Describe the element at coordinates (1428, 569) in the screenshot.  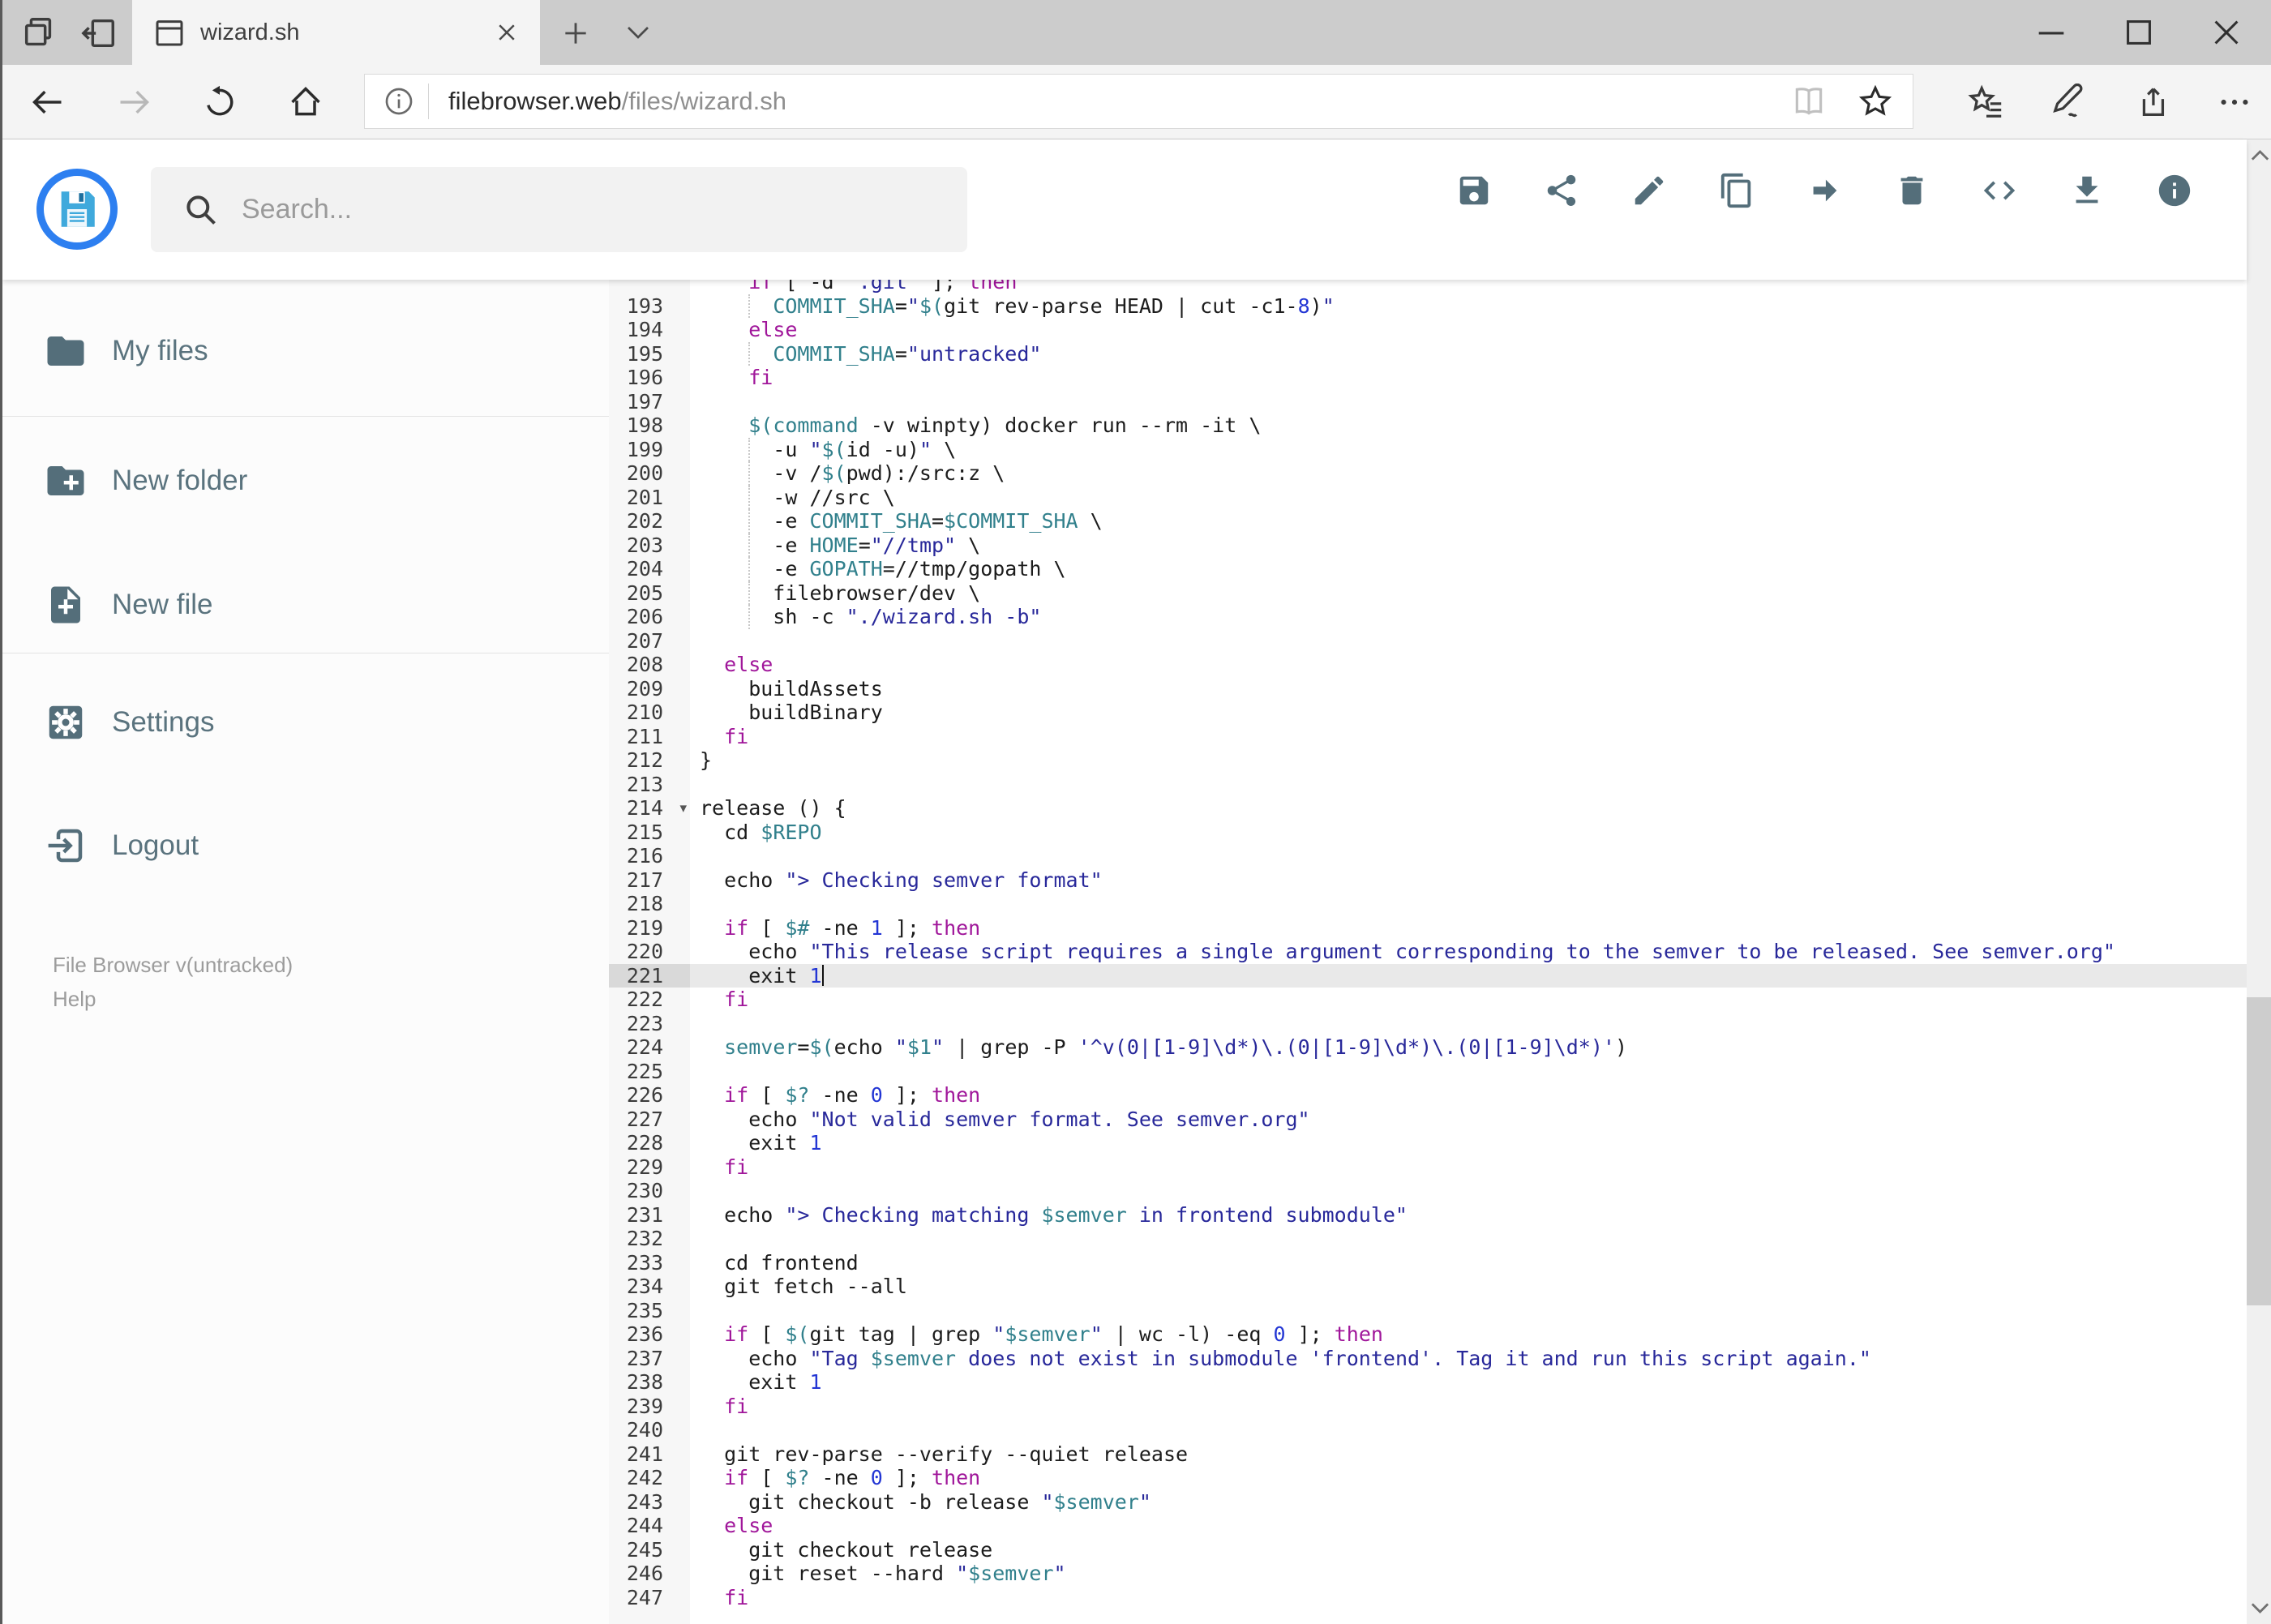
I see `code-line: 204 -e GOPATH=//tmp/gopath \` at that location.